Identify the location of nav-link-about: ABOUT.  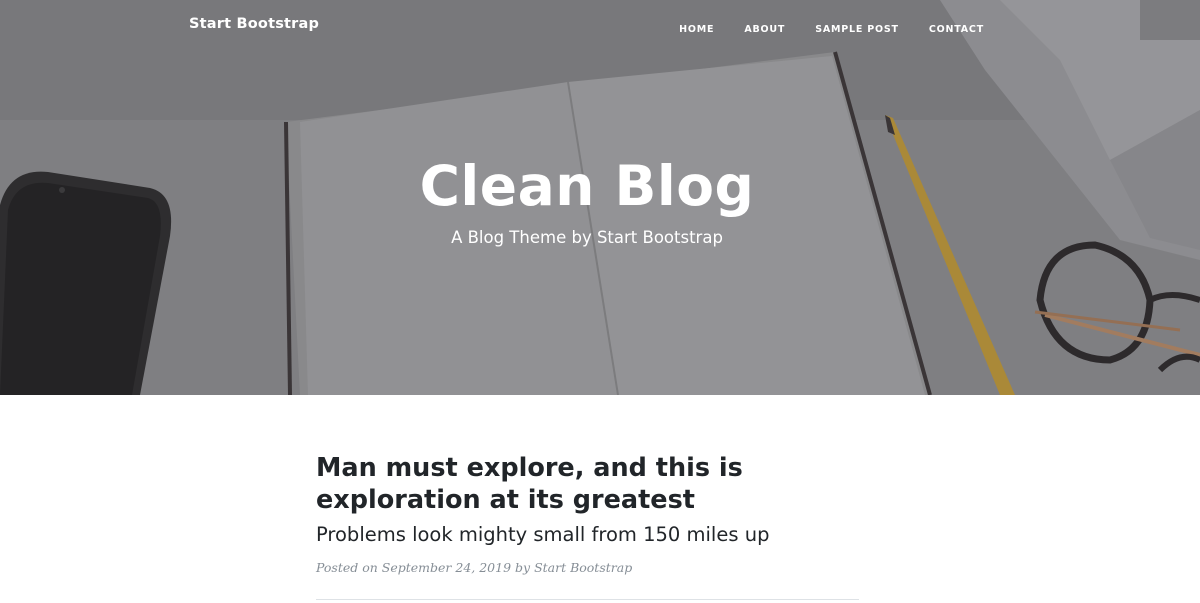
(764, 29).